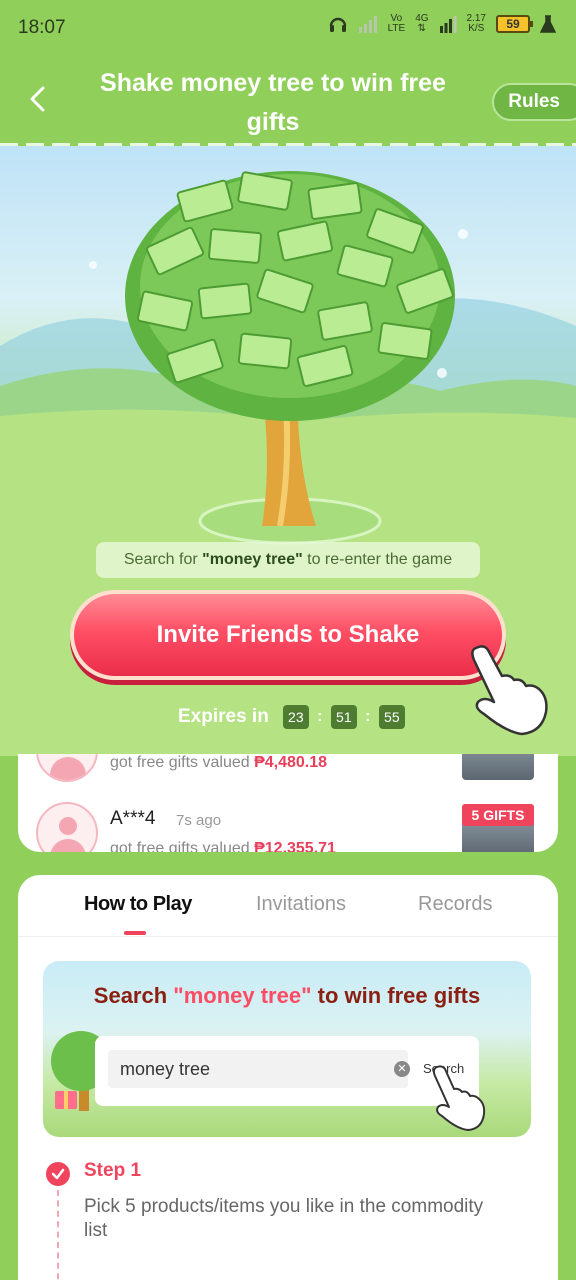  Describe the element at coordinates (301, 904) in the screenshot. I see `tab-invitations: Invitations` at that location.